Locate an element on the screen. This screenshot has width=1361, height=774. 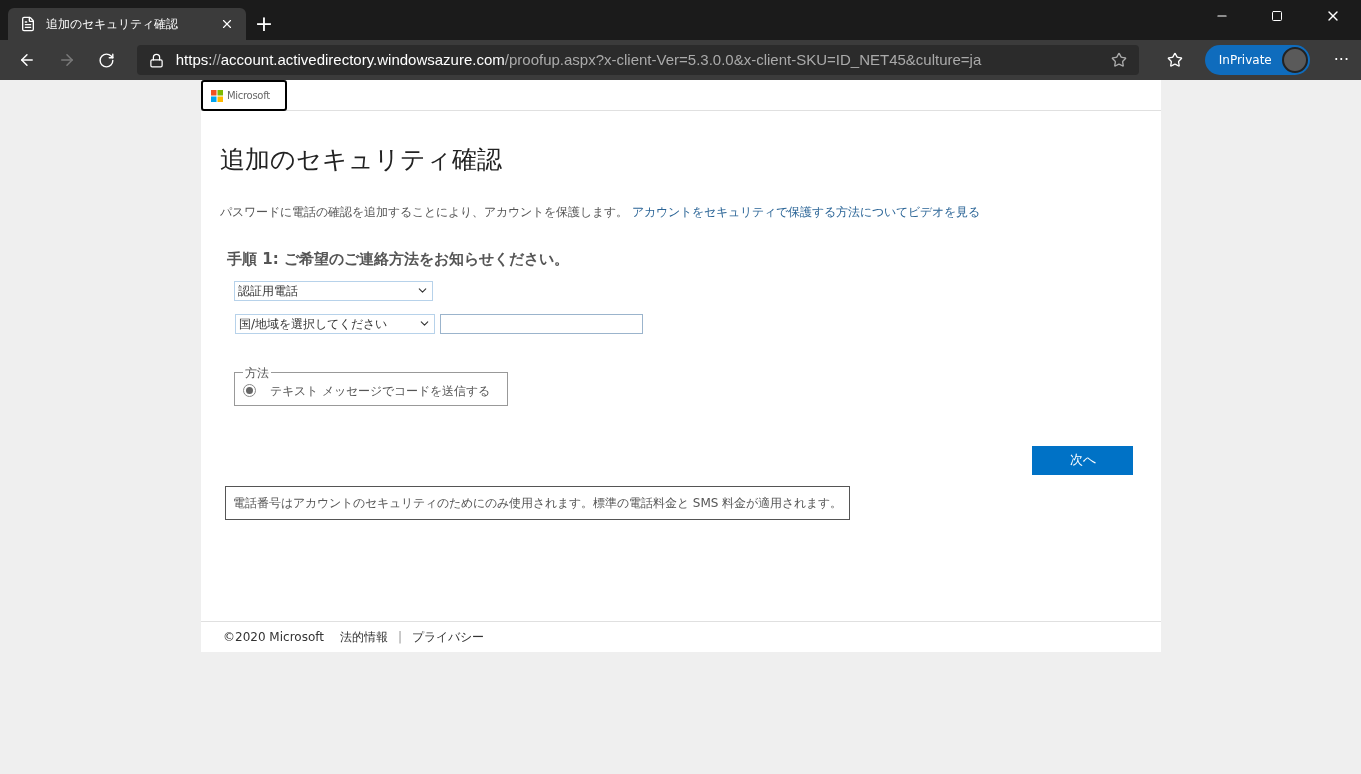
refresh-icon is located at coordinates (106, 60).